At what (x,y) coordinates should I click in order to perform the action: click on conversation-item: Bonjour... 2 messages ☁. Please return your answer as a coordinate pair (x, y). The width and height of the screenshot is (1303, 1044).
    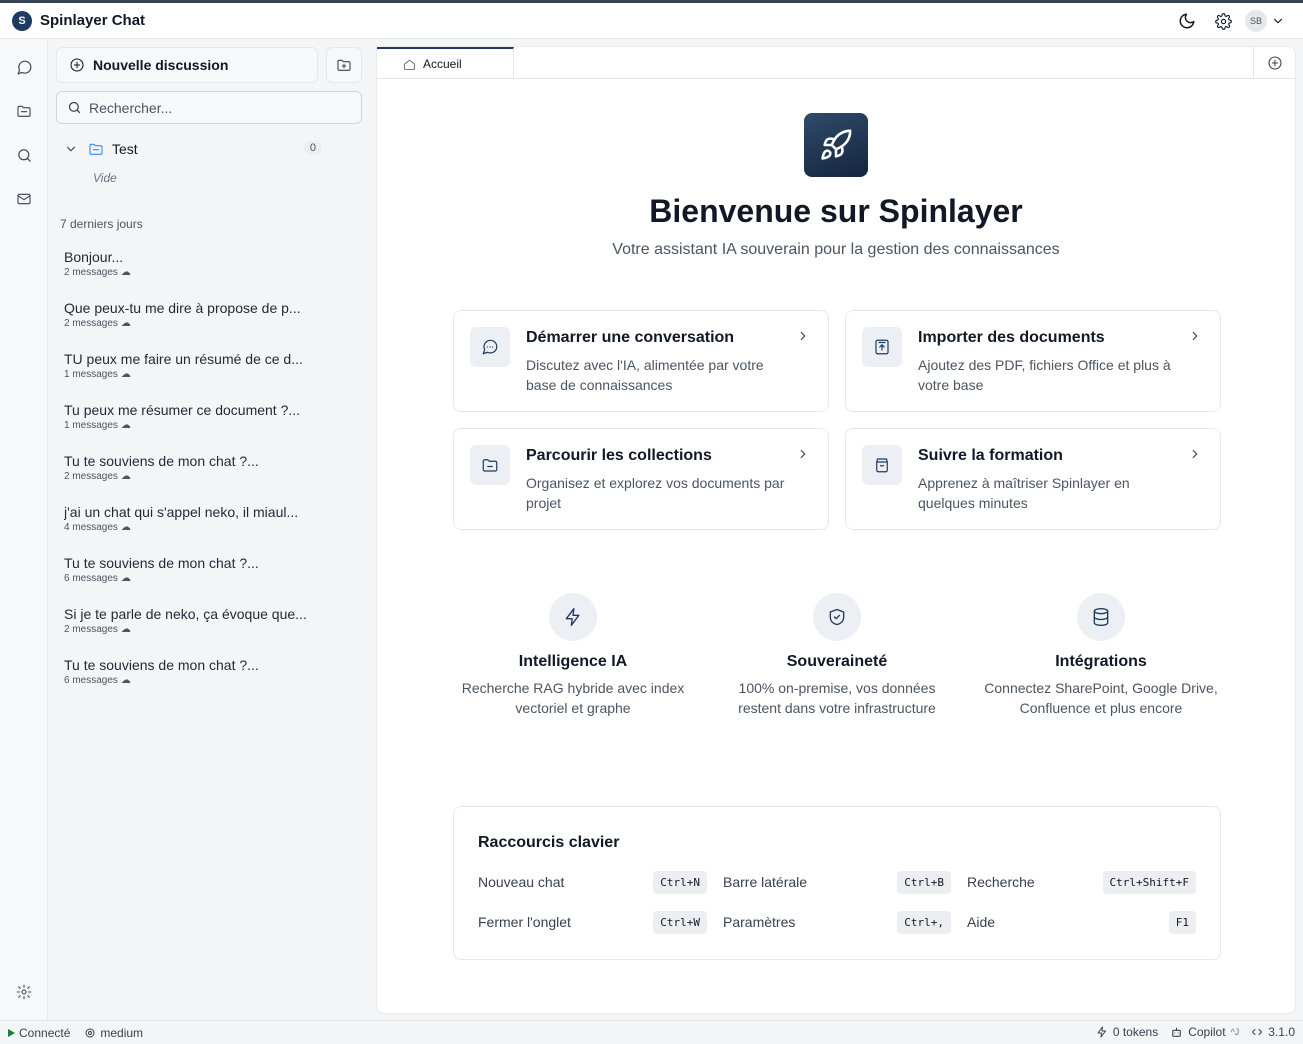
    Looking at the image, I should click on (194, 263).